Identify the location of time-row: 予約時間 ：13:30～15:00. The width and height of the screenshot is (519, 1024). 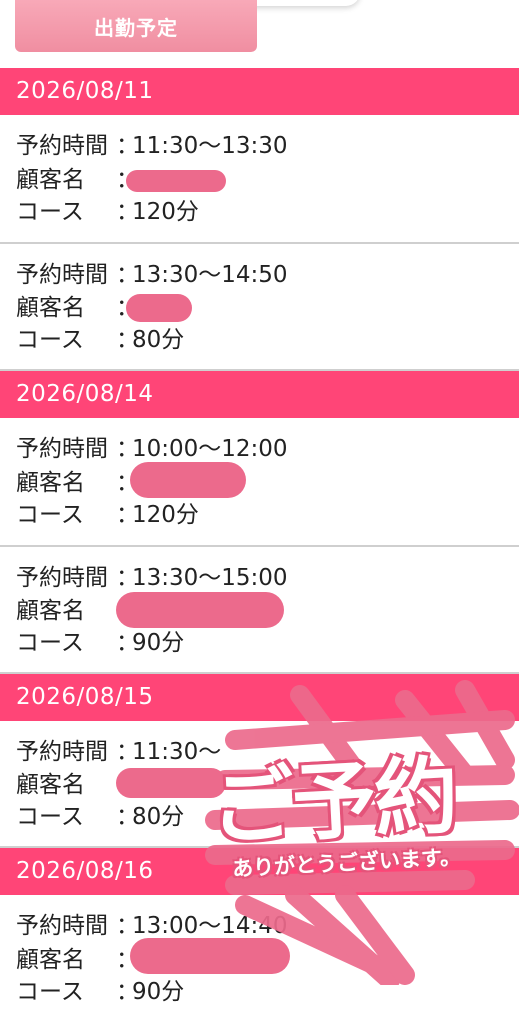
(152, 578).